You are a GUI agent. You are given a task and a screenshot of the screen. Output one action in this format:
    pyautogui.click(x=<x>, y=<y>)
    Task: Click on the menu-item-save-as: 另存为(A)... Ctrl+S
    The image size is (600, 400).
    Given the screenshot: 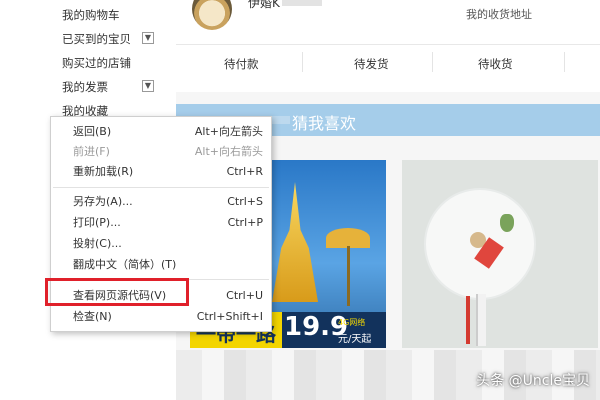 What is the action you would take?
    pyautogui.click(x=168, y=202)
    